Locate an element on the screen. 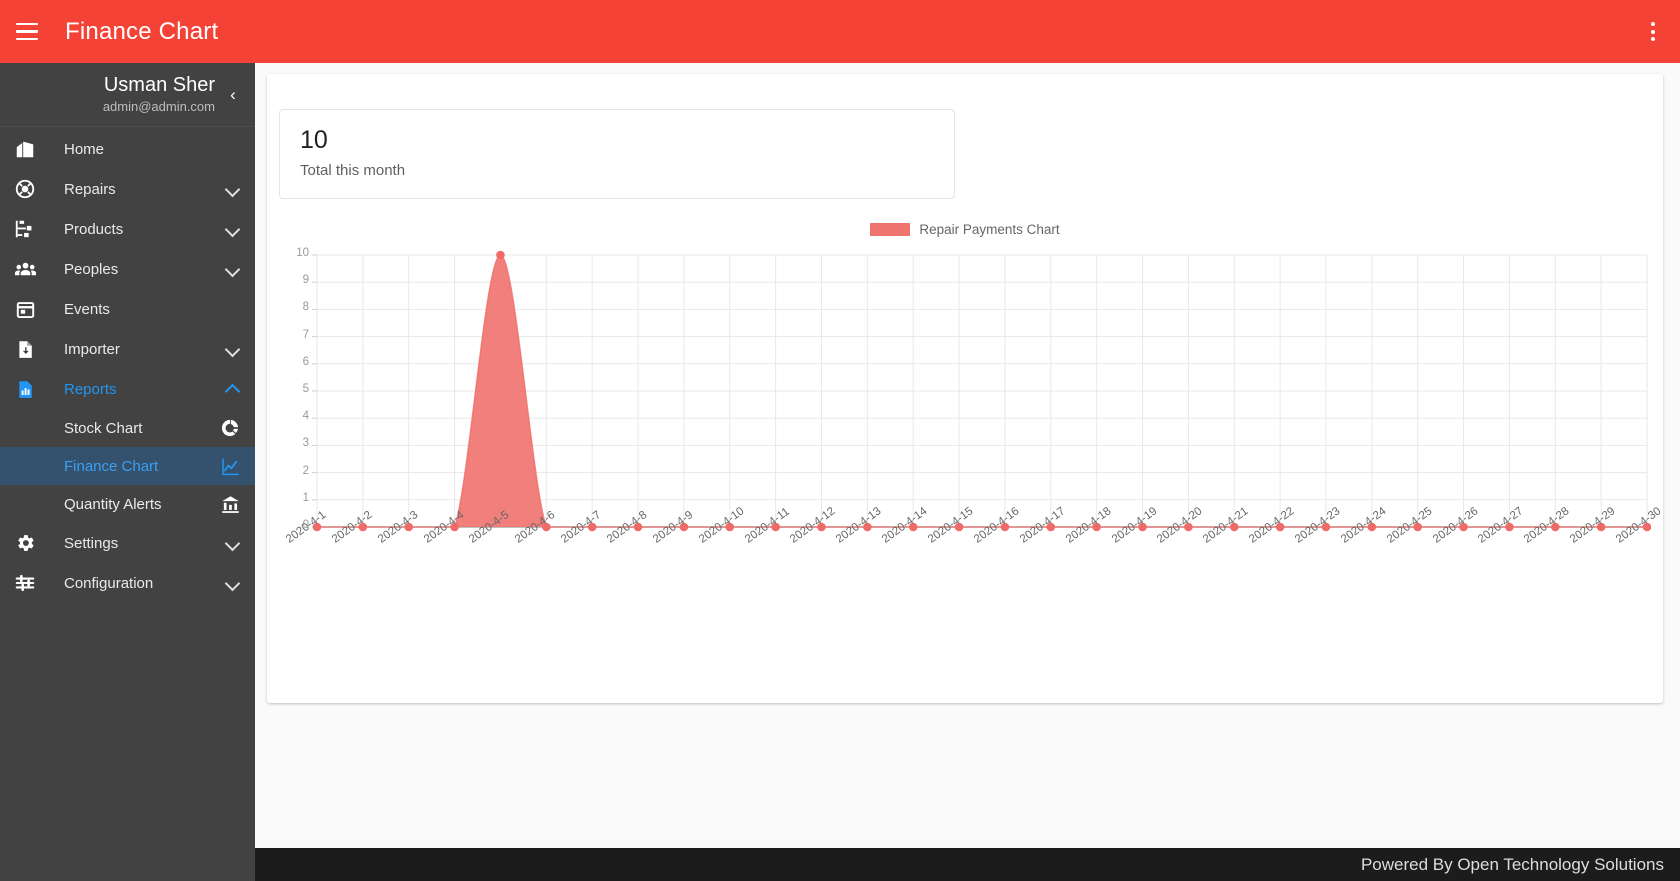 The height and width of the screenshot is (881, 1680). legend-swatch is located at coordinates (890, 229).